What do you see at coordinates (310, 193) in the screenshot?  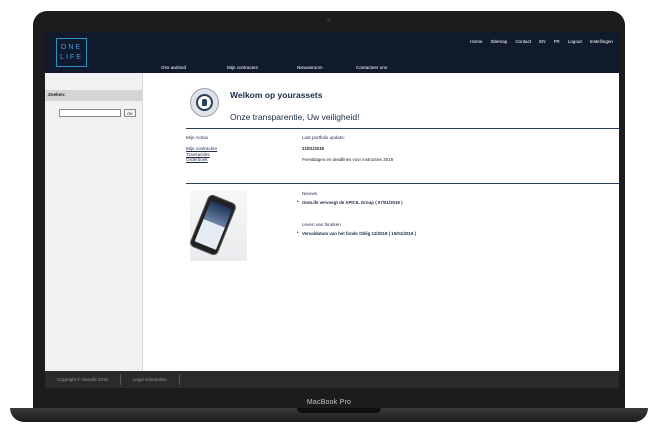 I see `news-heading: Nieuws` at bounding box center [310, 193].